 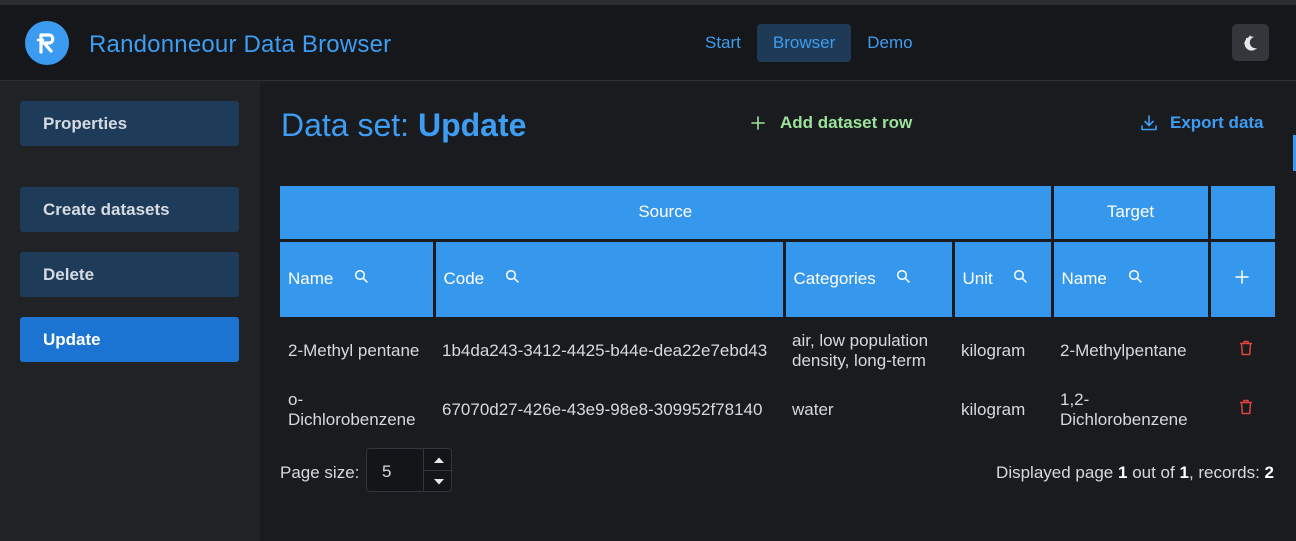 I want to click on download-icon, so click(x=1149, y=123).